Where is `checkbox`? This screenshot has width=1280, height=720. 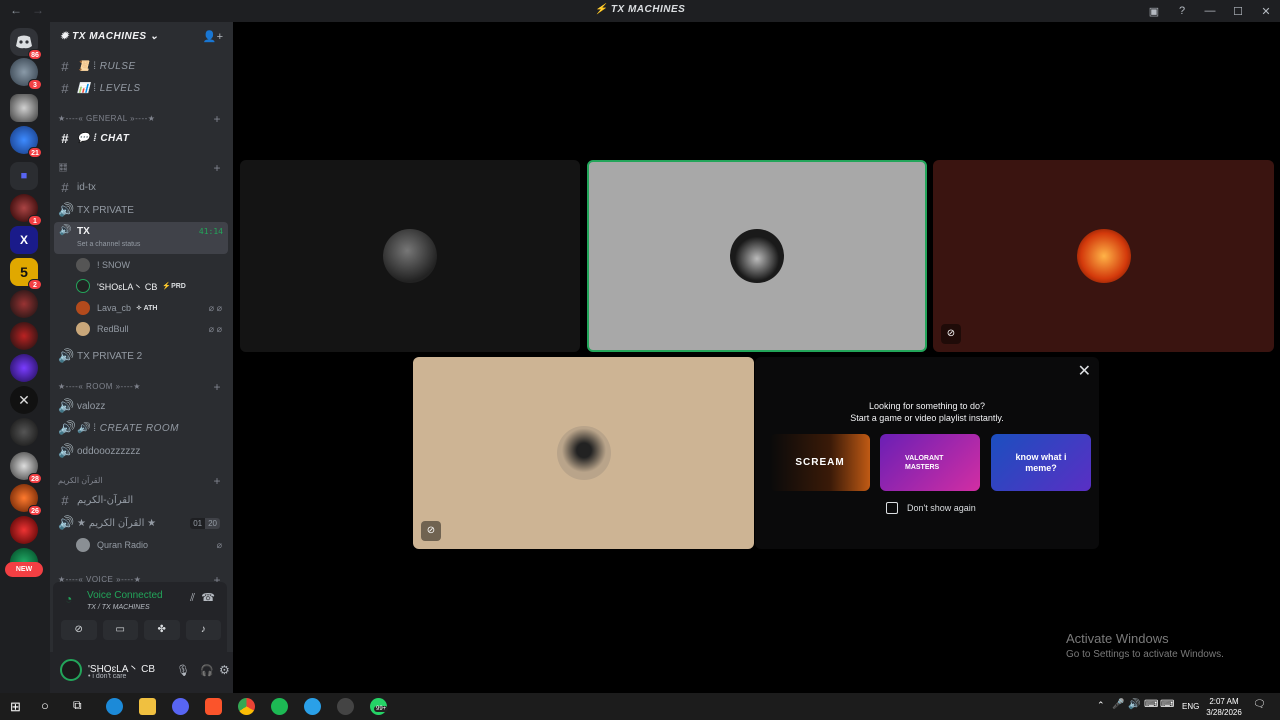
checkbox is located at coordinates (892, 508).